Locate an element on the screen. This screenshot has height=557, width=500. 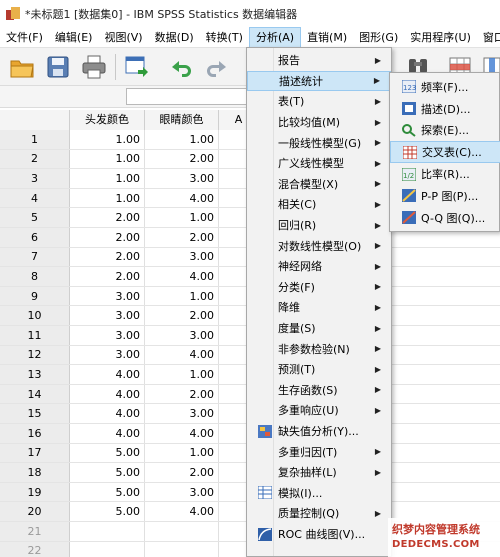
row-number: 9 is located at coordinates (35, 296).